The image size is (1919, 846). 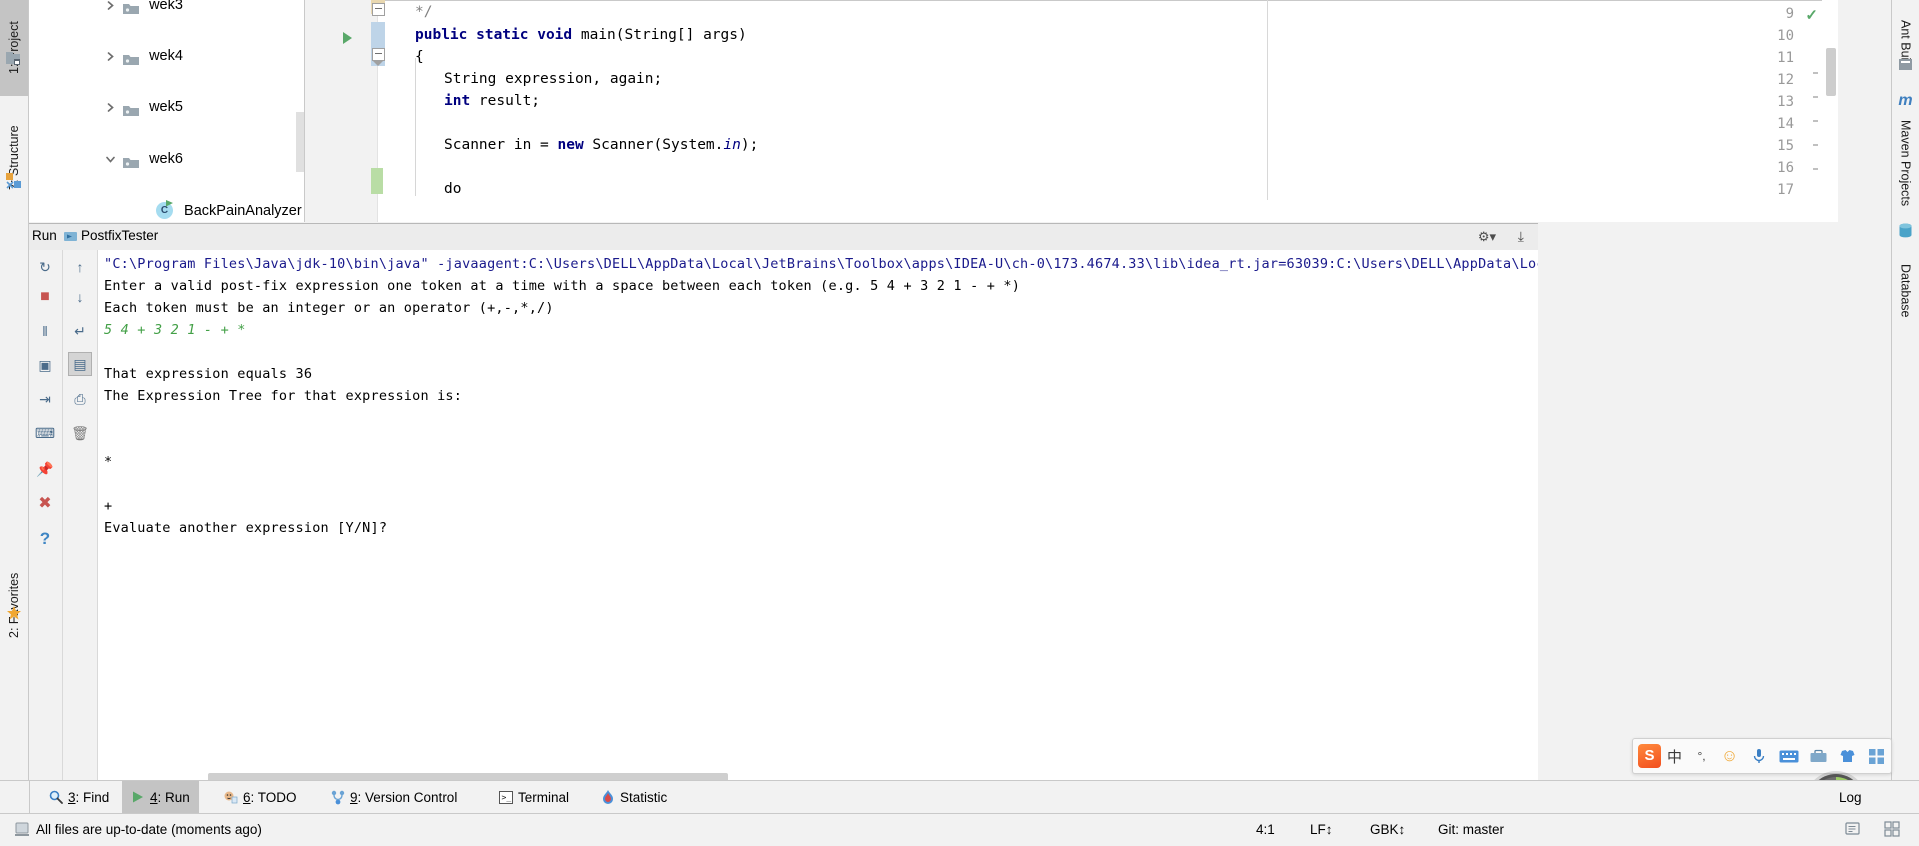 What do you see at coordinates (581, 35) in the screenshot?
I see `code-line: public static void main(String[] args)` at bounding box center [581, 35].